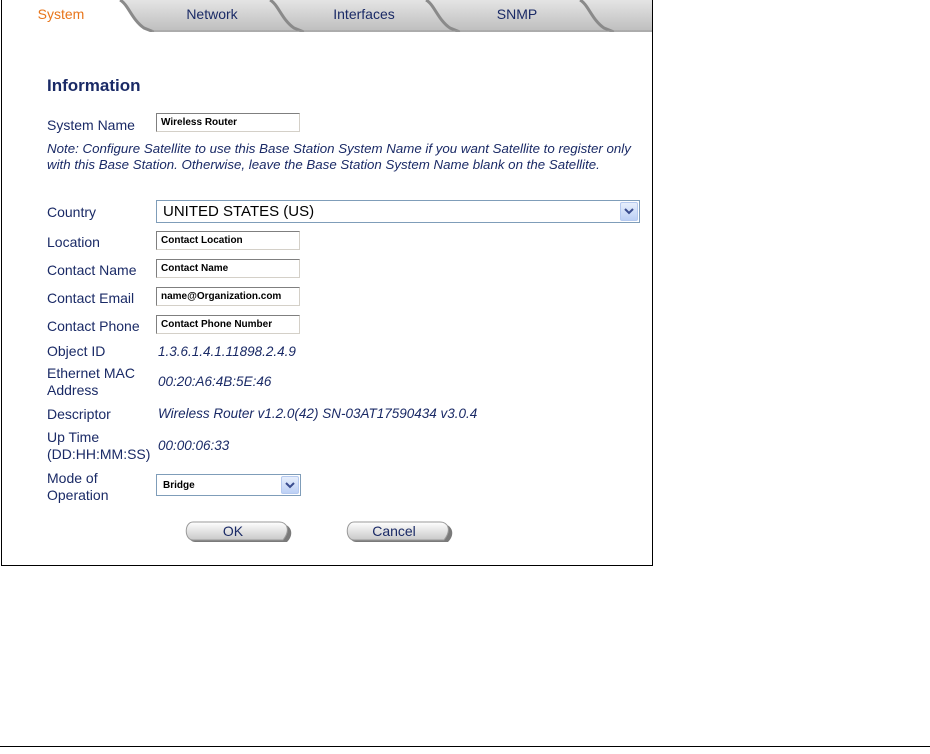 The image size is (930, 754). I want to click on system-name-input: Wireless Router, so click(228, 122).